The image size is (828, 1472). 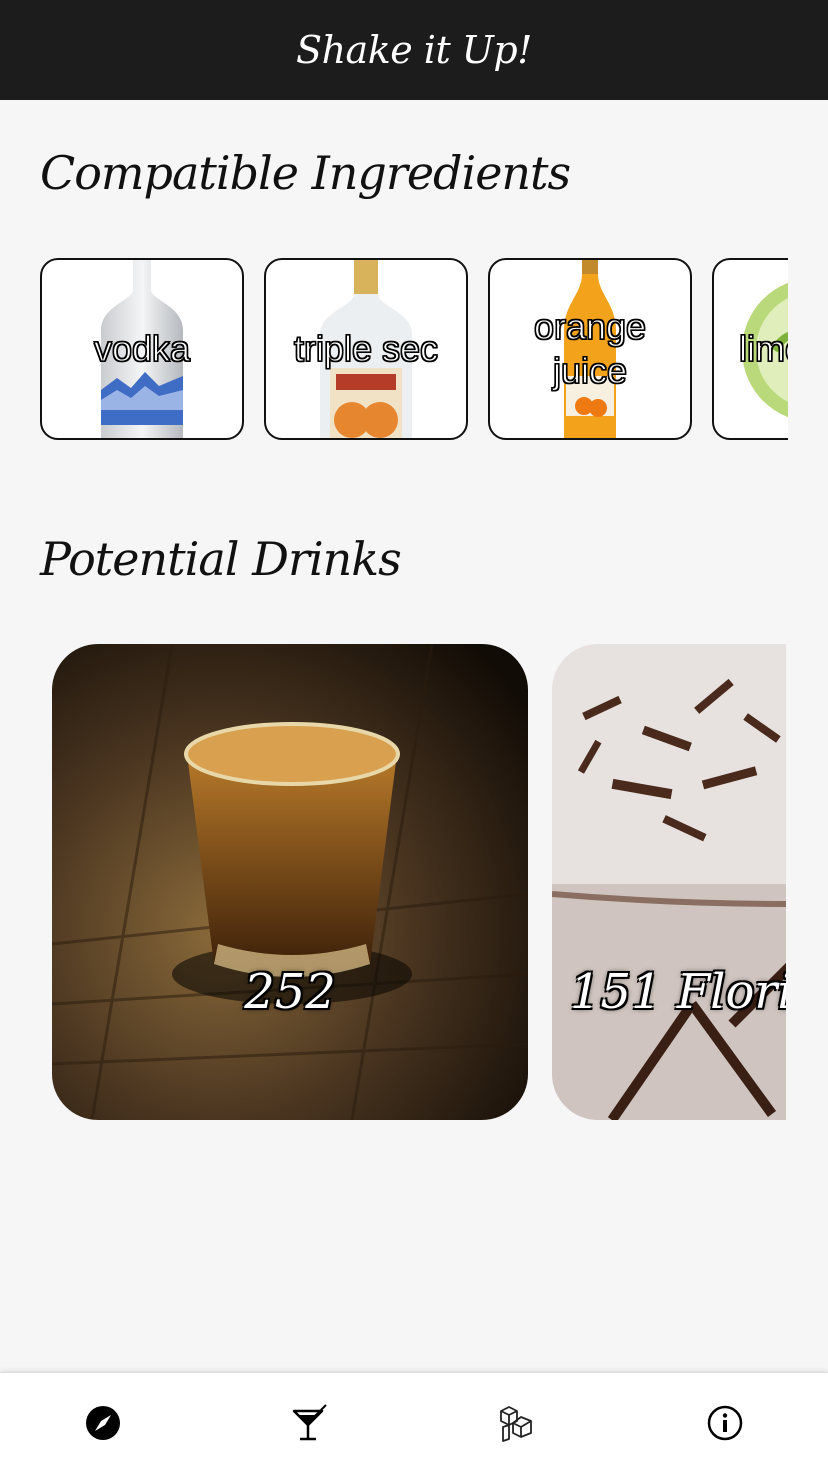 I want to click on tab-ingredients, so click(x=517, y=1423).